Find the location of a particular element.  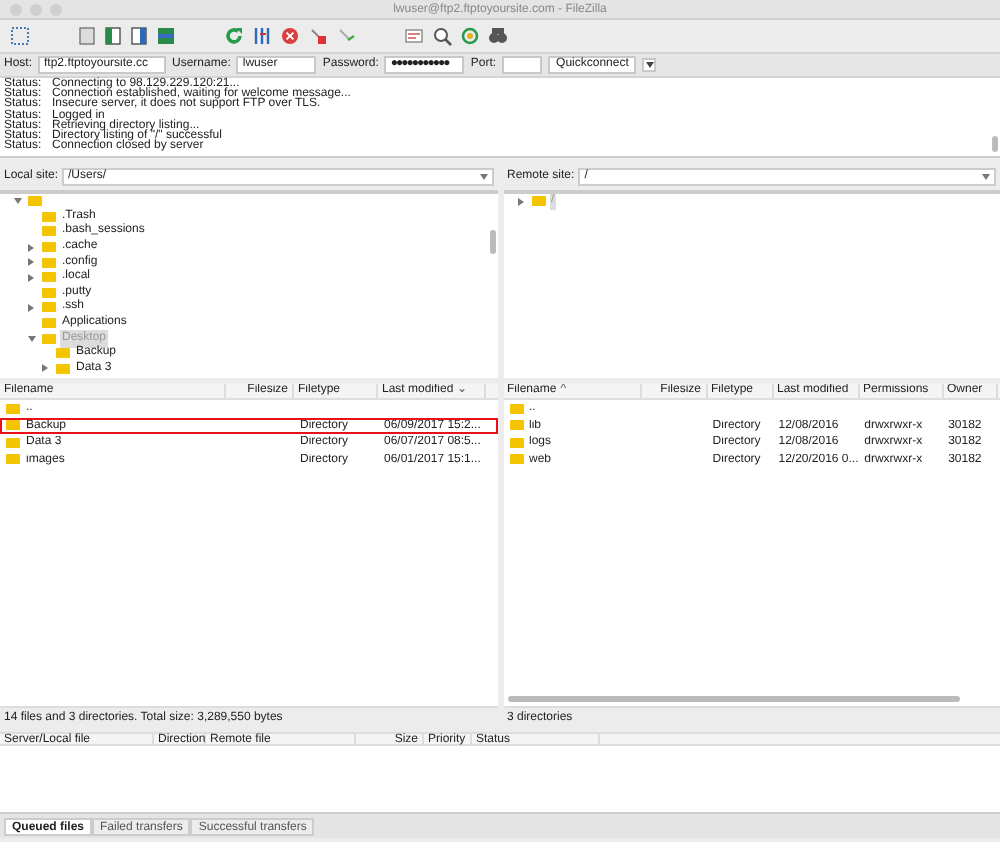

binoculars-icon is located at coordinates (498, 36).